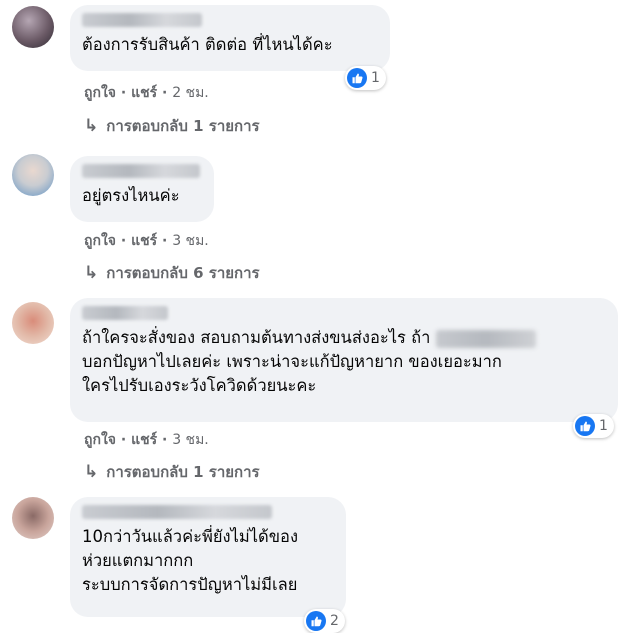 The width and height of the screenshot is (640, 633). I want to click on comment-bubble: ต้องการรับสินค้า ติดต่อ ที่ไหนได้คะ, so click(230, 38).